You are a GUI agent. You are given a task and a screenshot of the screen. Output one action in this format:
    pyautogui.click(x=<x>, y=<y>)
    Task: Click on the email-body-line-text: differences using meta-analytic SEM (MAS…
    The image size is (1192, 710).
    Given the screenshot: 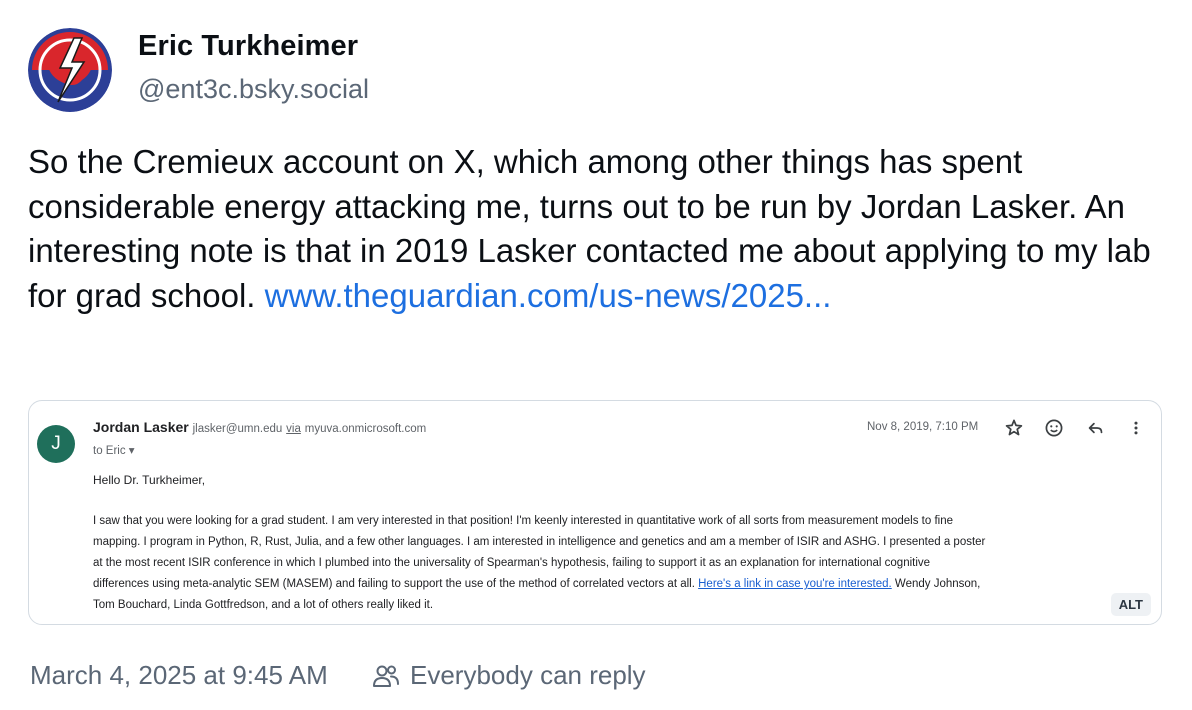 What is the action you would take?
    pyautogui.click(x=394, y=584)
    